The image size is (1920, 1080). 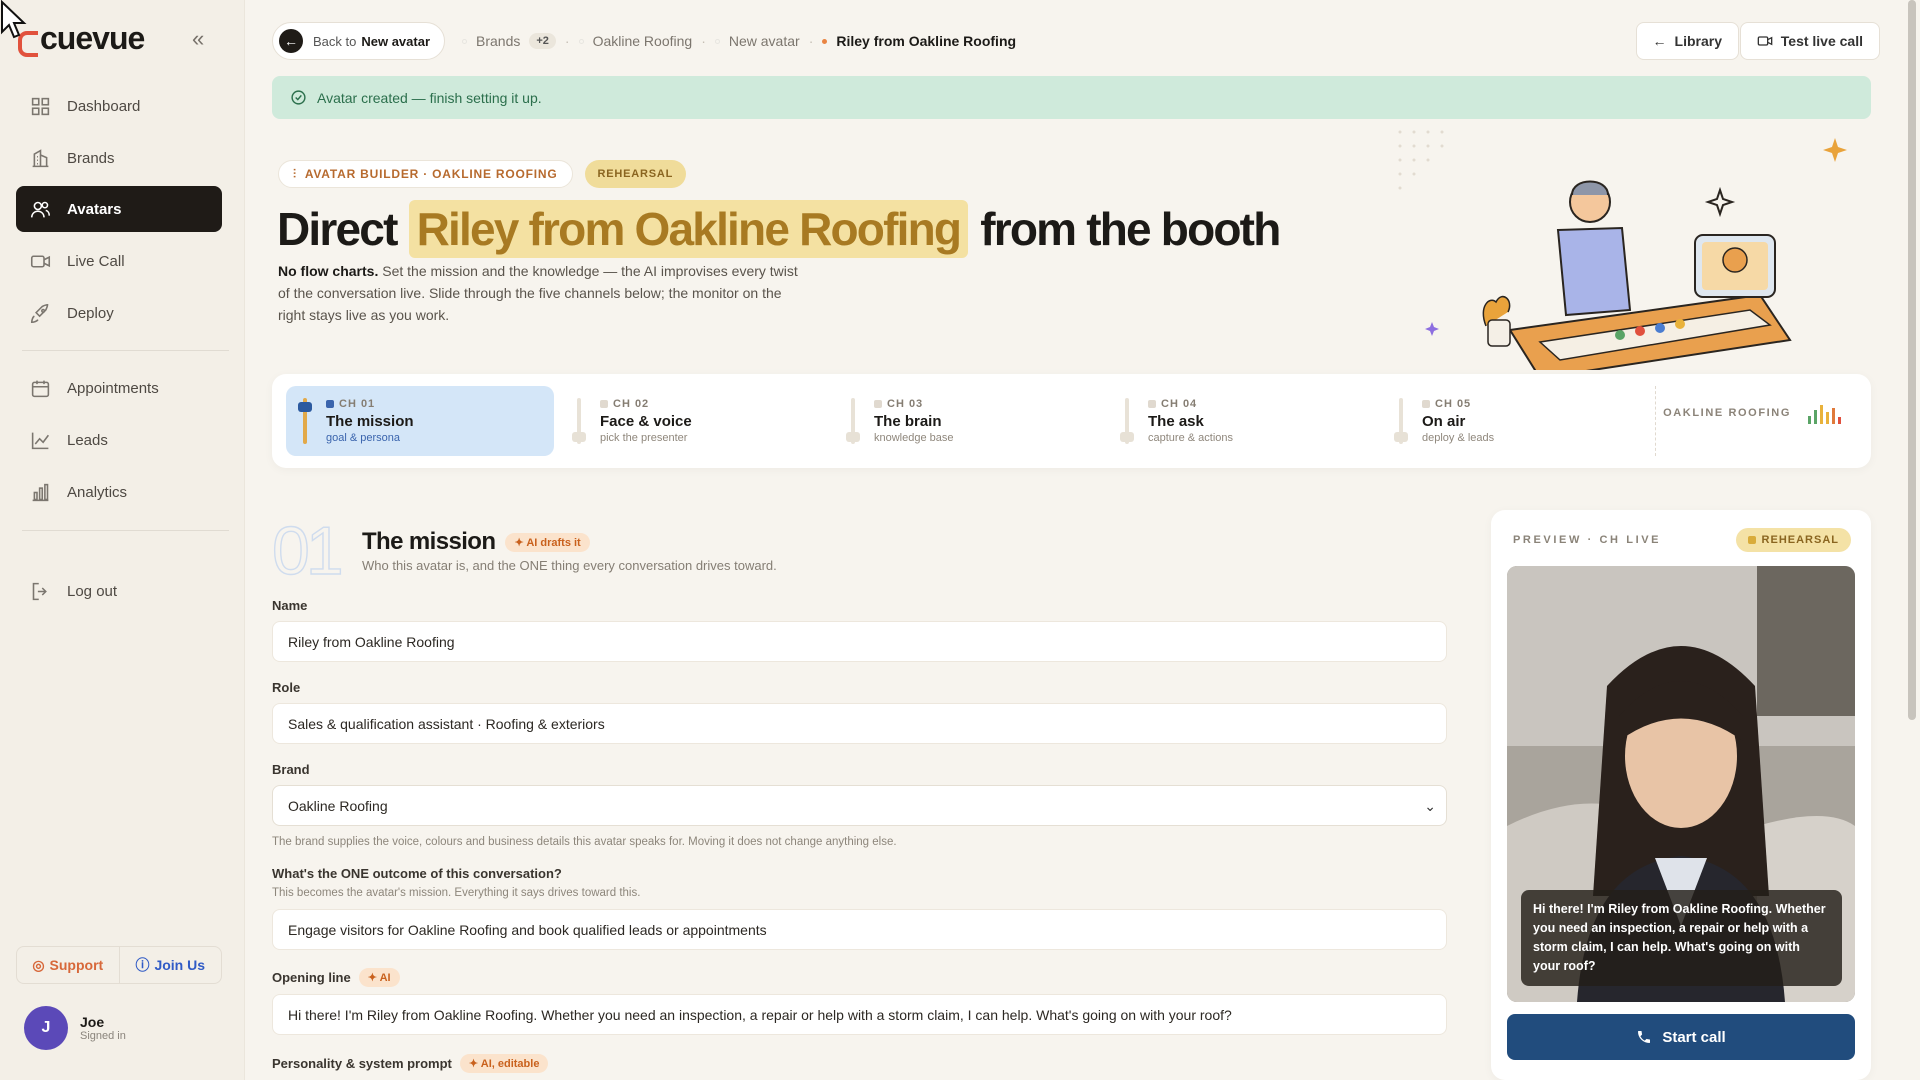 I want to click on channel-title: The ask, so click(x=1176, y=421).